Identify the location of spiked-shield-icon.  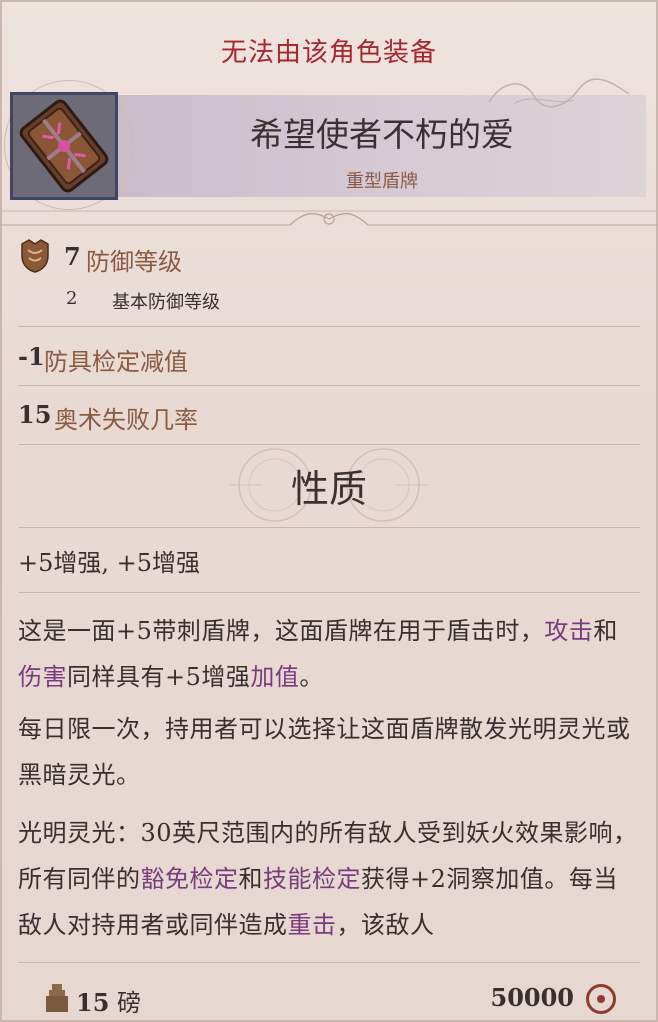
(64, 146).